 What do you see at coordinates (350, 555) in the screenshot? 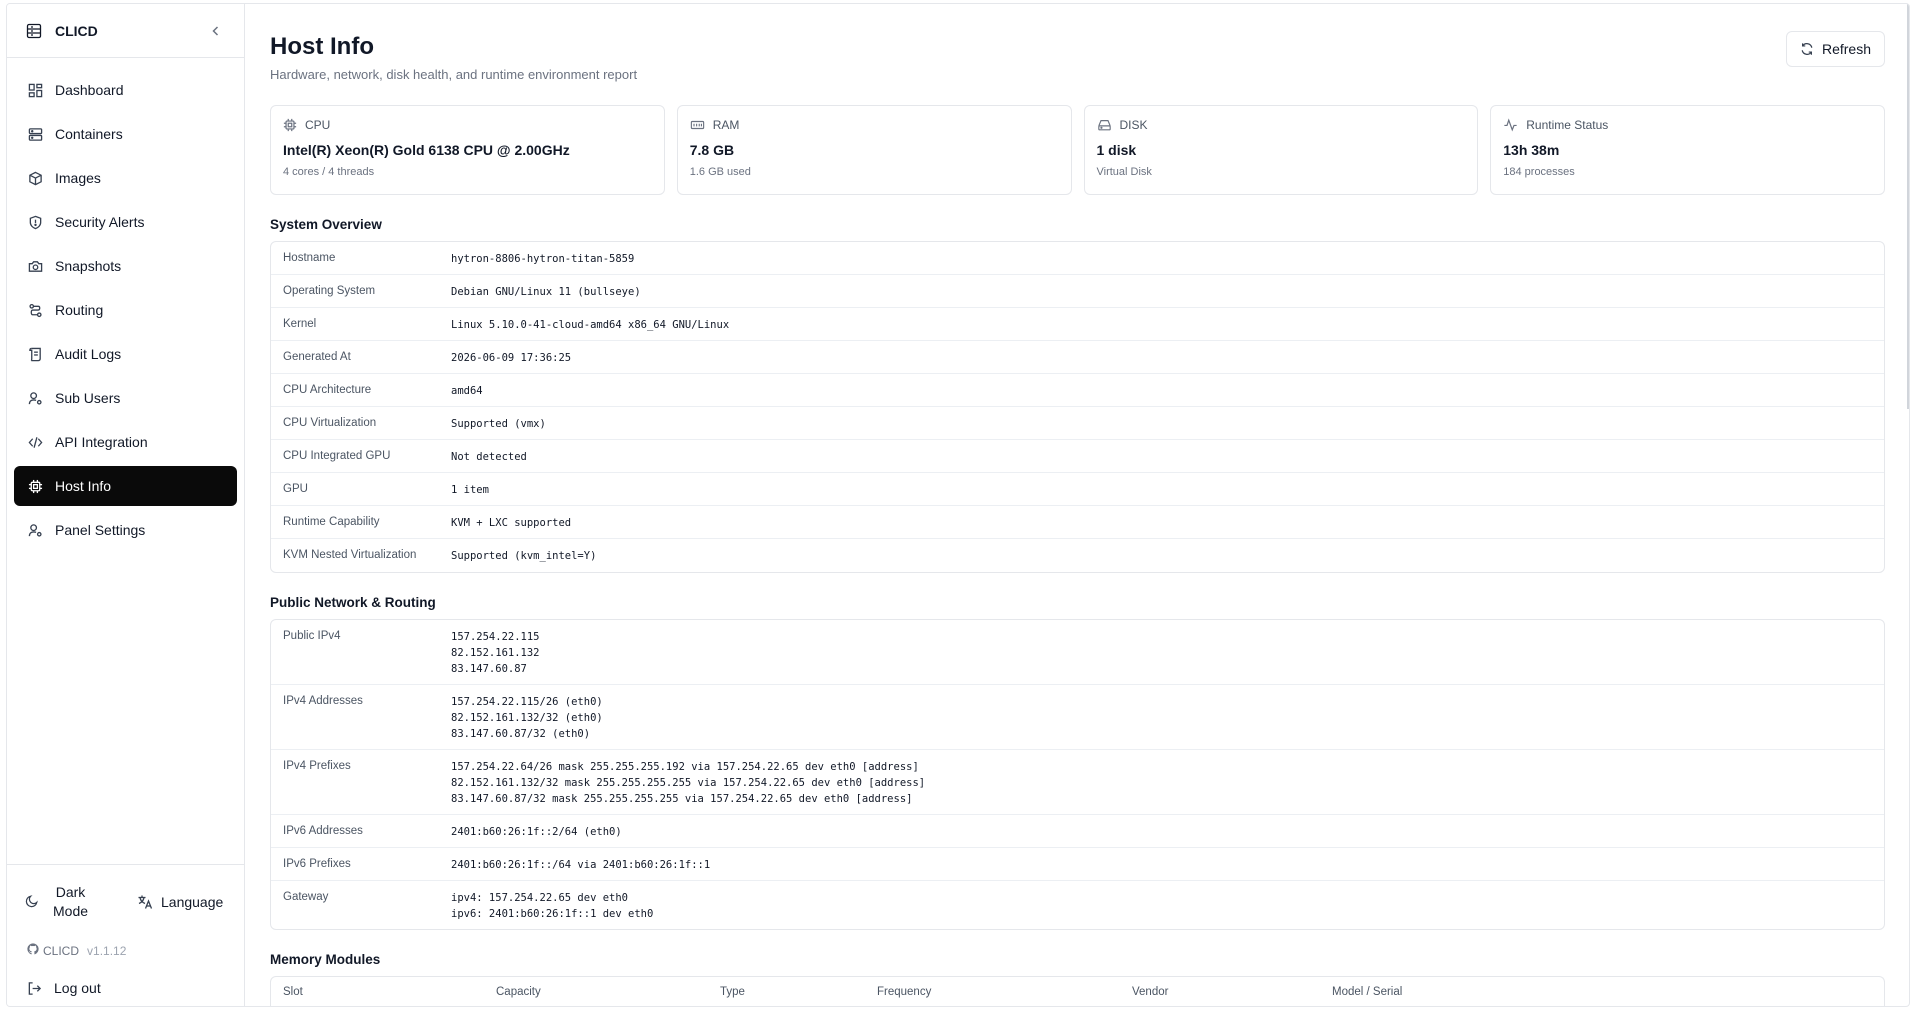
I see `row-key: KVM Nested Virtualization` at bounding box center [350, 555].